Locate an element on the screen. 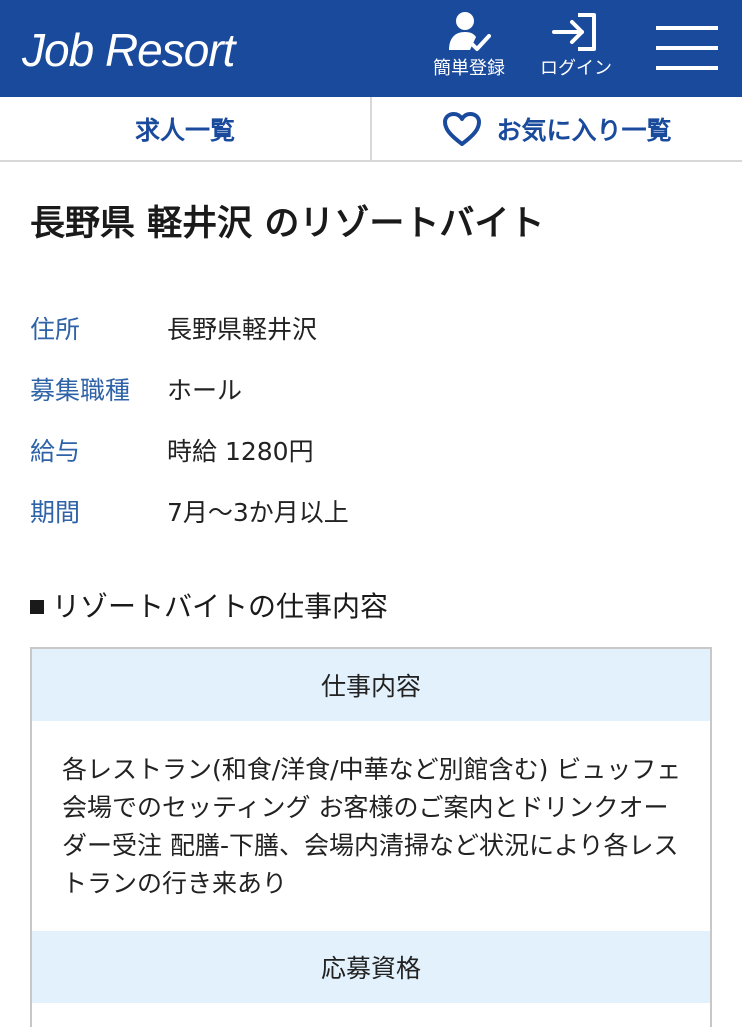 Image resolution: width=742 pixels, height=1027 pixels. info-key: 期間 is located at coordinates (55, 512).